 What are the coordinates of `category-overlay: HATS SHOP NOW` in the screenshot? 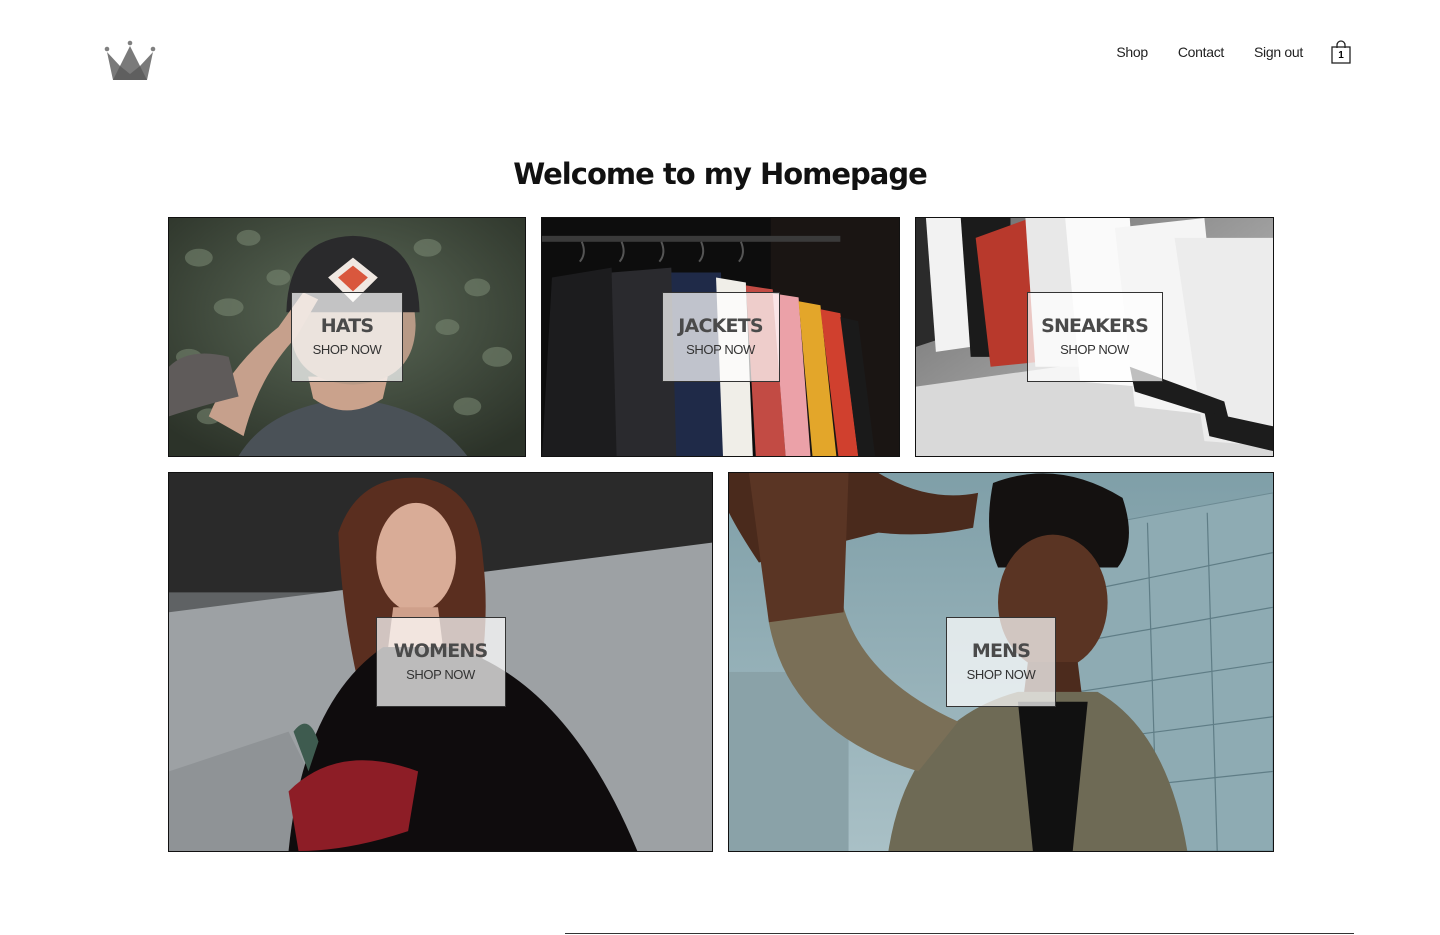 It's located at (347, 337).